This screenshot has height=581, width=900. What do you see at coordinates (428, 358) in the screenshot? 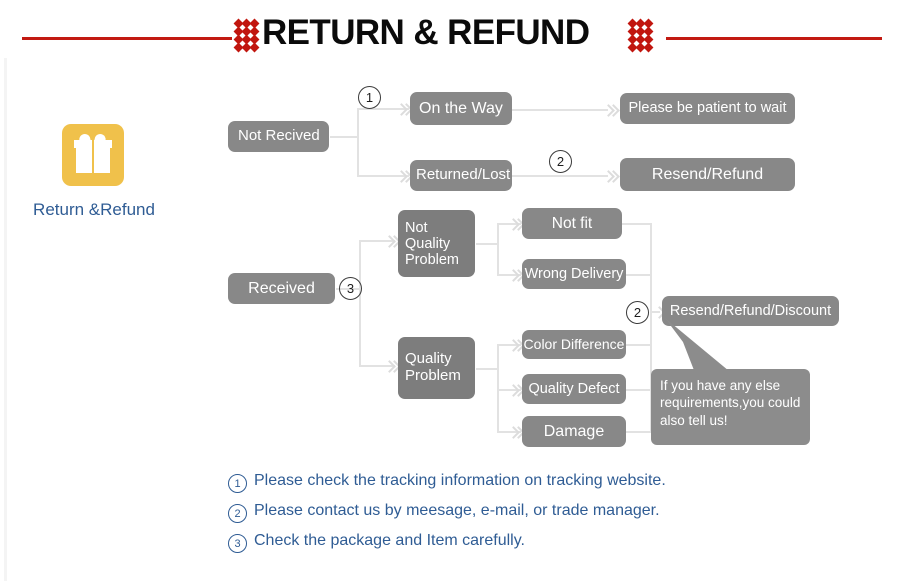
I see `node-quality-problem-line1: Quality` at bounding box center [428, 358].